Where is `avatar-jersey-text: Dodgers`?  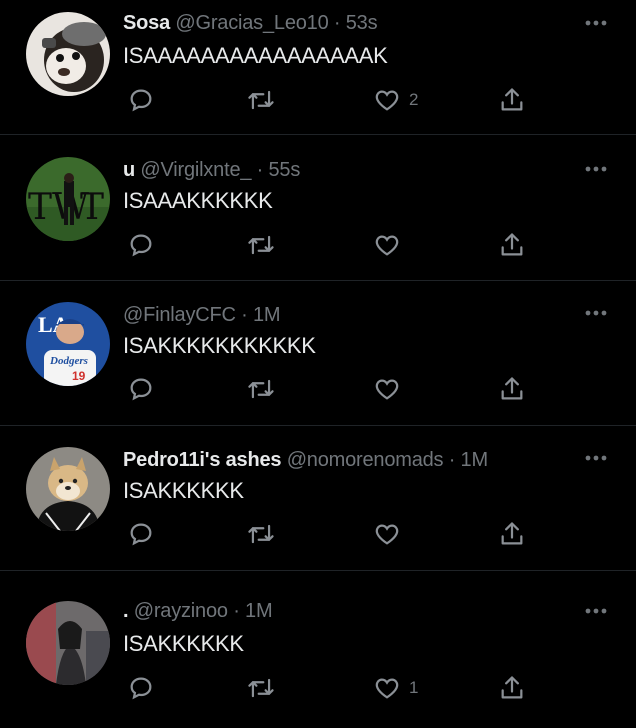 avatar-jersey-text: Dodgers is located at coordinates (68, 361).